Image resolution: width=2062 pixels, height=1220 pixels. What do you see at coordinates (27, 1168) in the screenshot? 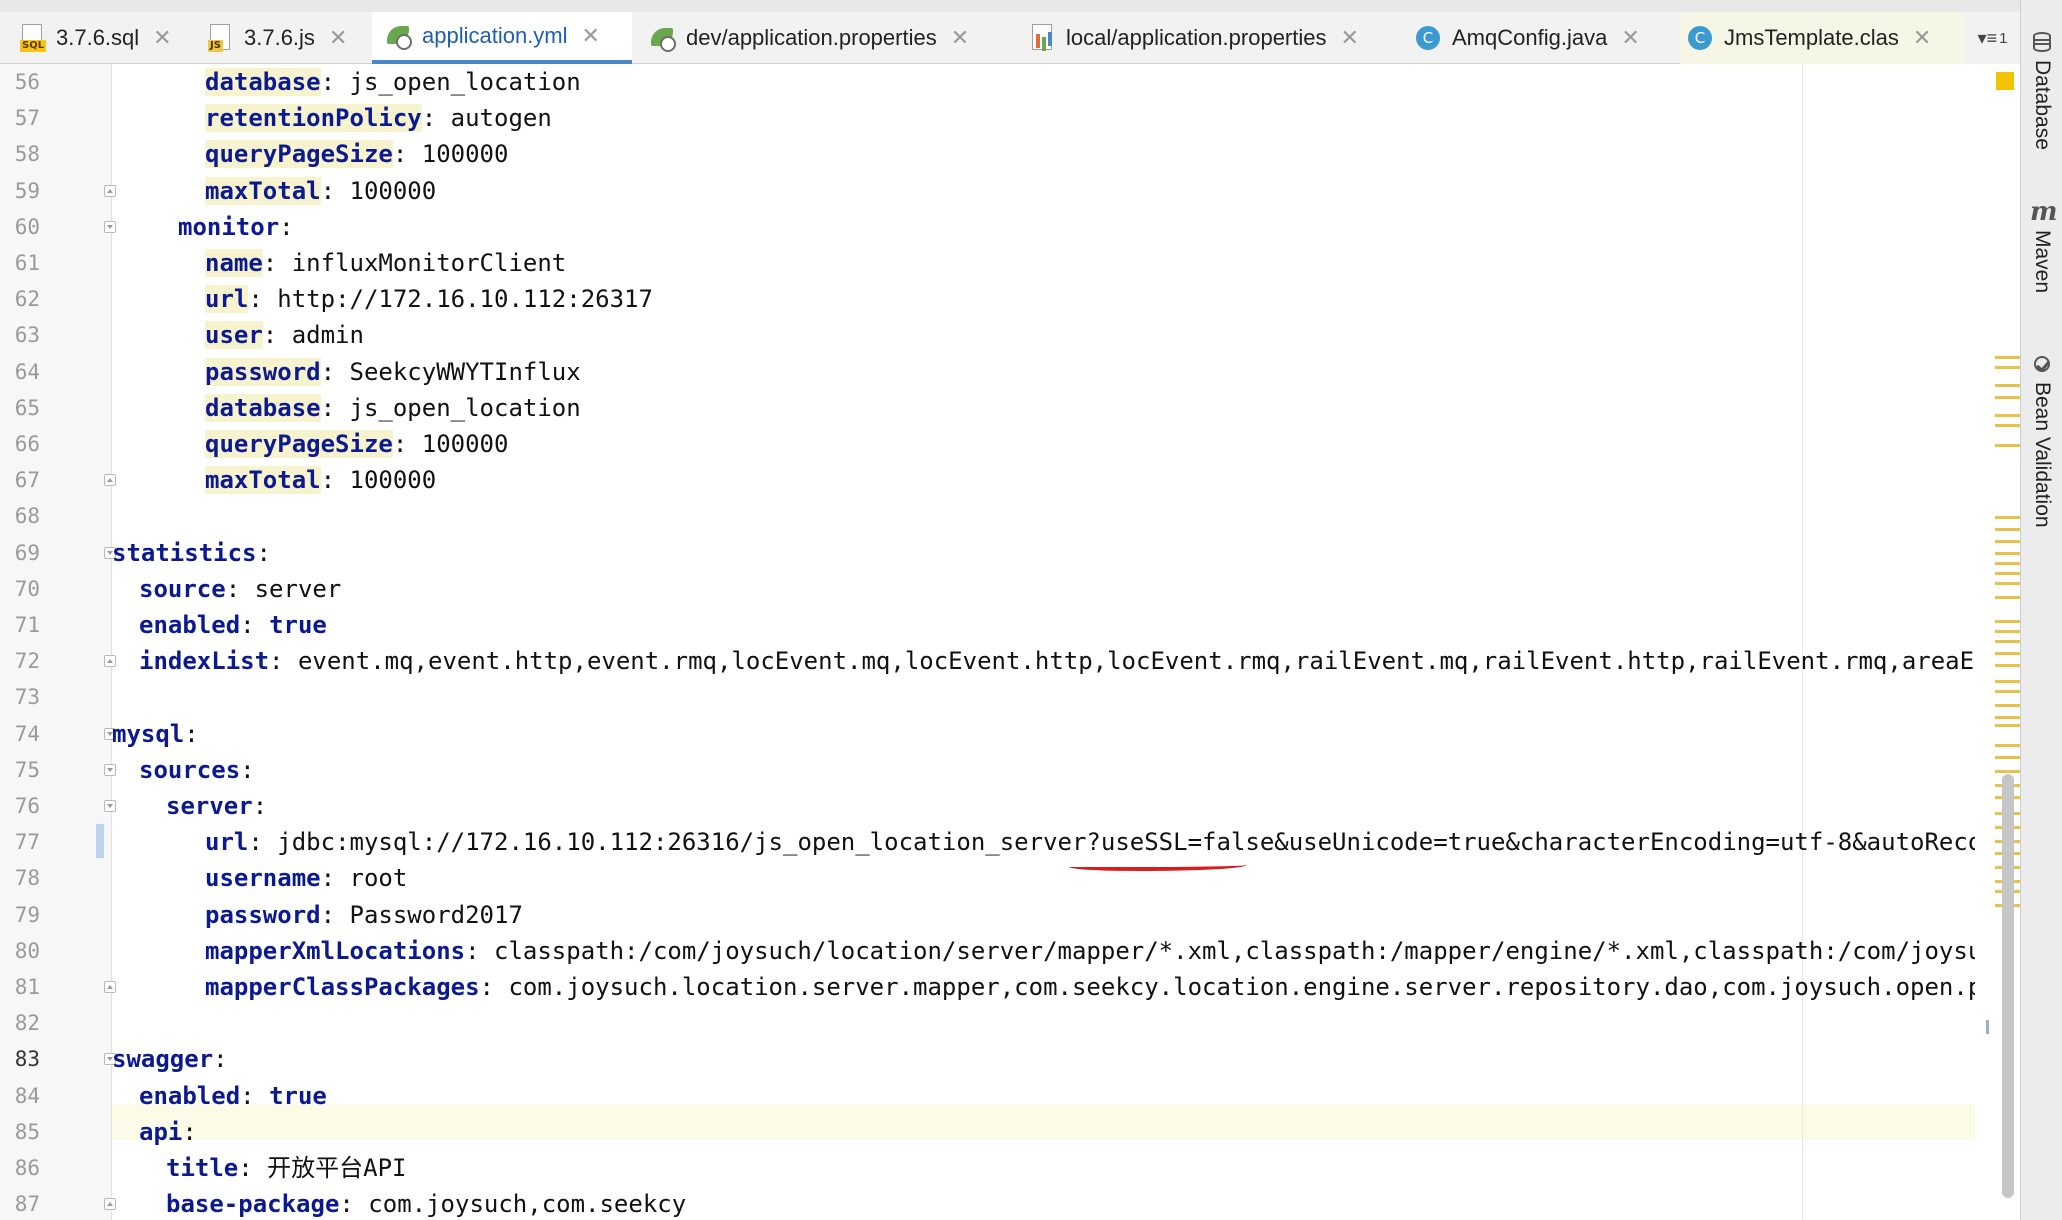
I see `line-number: 86` at bounding box center [27, 1168].